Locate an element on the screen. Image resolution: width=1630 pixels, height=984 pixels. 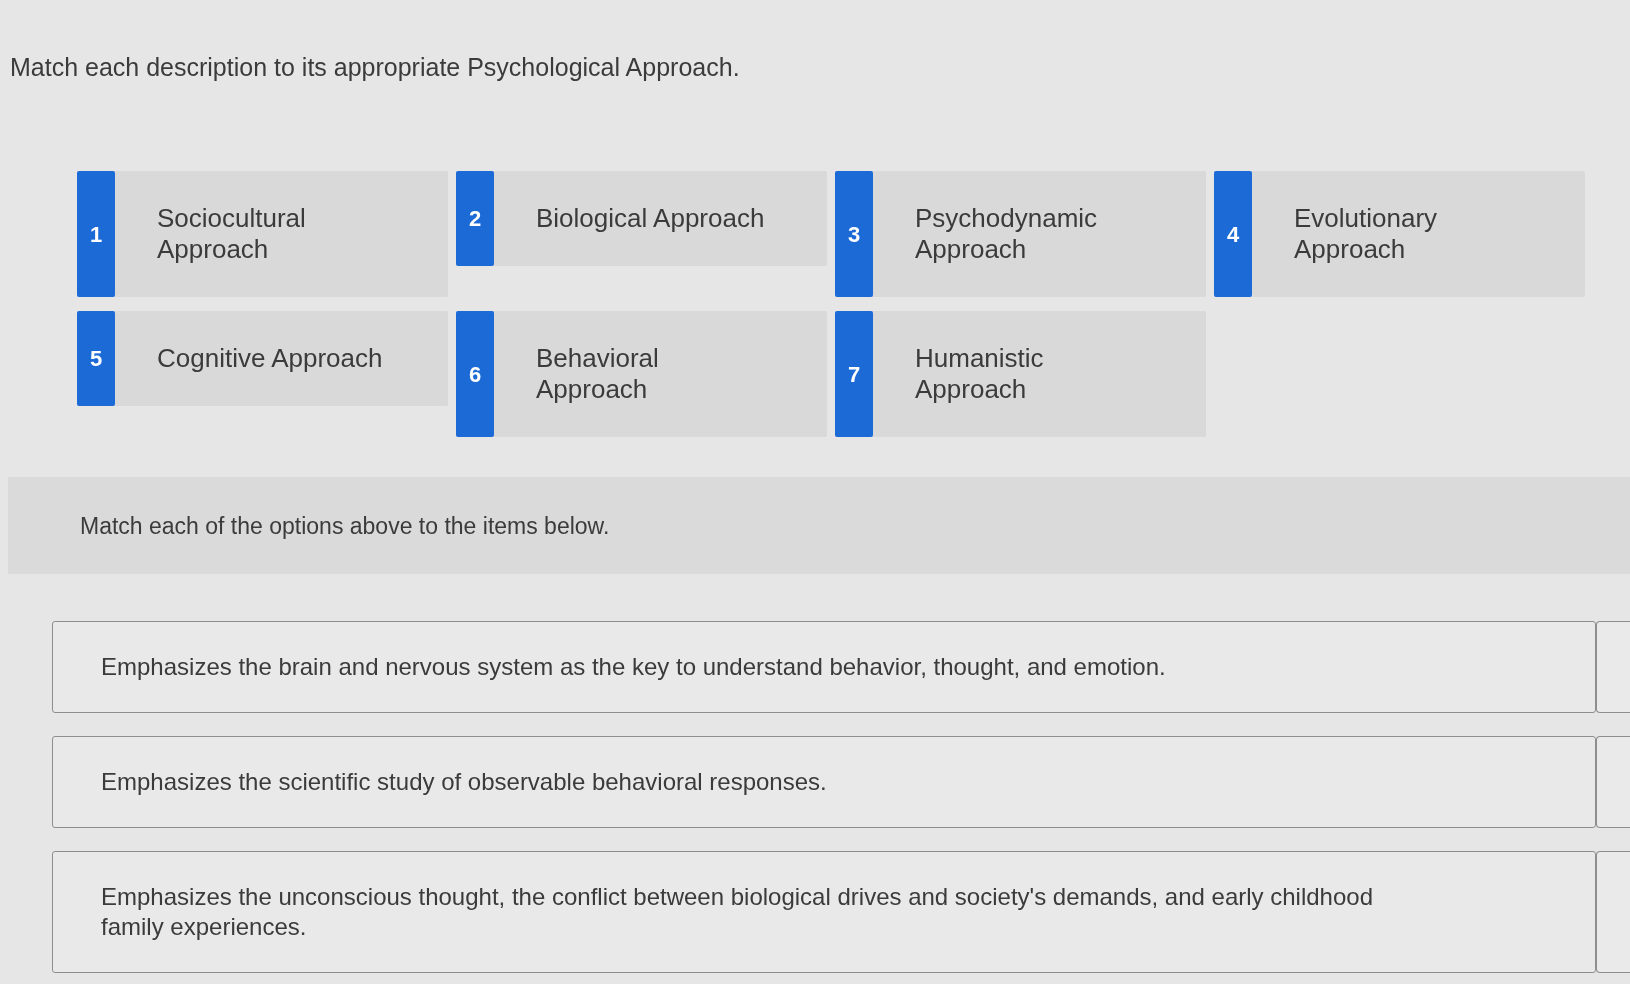
option-label: Behavioral Approach is located at coordinates (598, 374).